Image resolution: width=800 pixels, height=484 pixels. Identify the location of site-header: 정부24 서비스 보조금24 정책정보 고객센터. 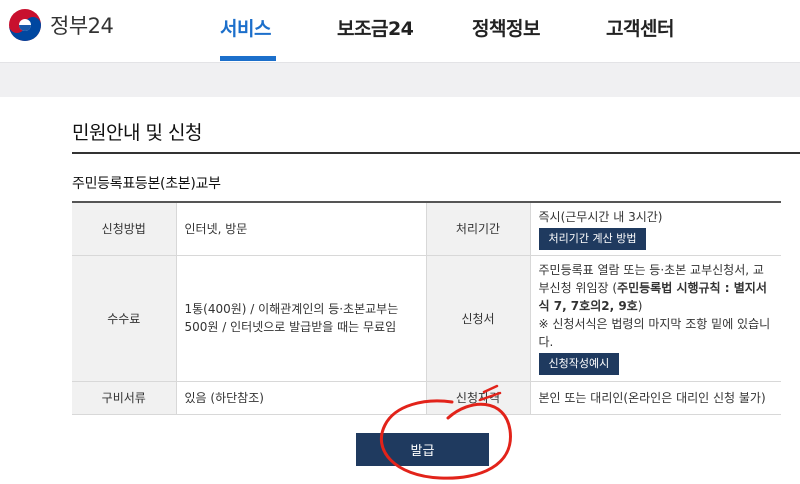
(400, 31).